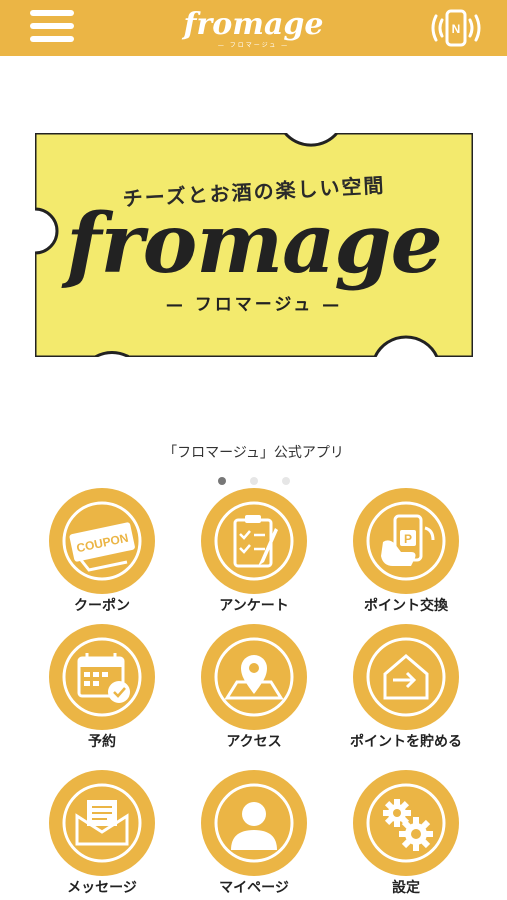 The height and width of the screenshot is (900, 507). I want to click on menu-access: アクセス, so click(254, 687).